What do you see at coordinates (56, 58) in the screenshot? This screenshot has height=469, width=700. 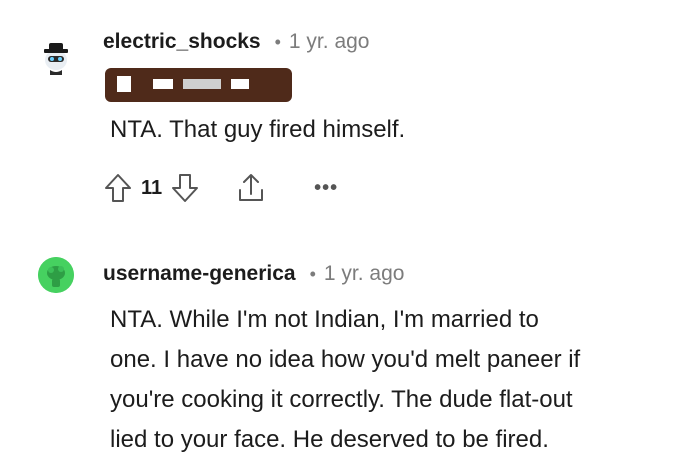 I see `snoo-avatar-icon` at bounding box center [56, 58].